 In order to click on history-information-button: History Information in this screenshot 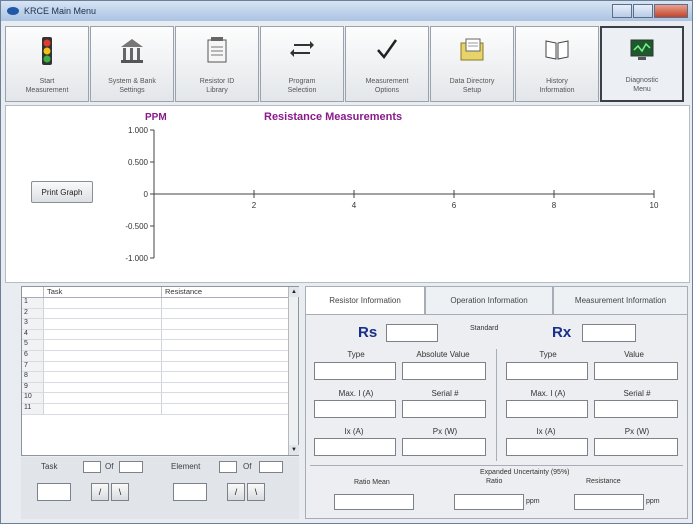, I will do `click(557, 64)`.